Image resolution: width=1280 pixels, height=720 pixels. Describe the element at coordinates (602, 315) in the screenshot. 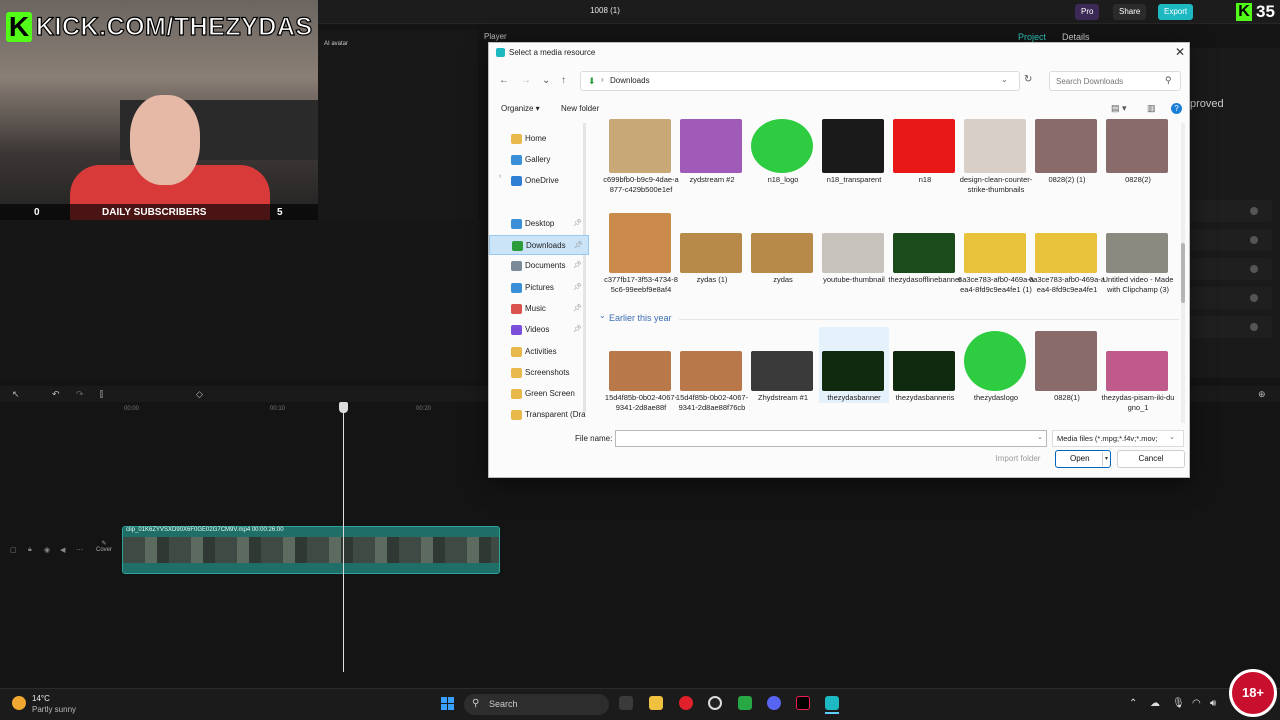

I see `collapse-chevron-icon: ⌄` at that location.